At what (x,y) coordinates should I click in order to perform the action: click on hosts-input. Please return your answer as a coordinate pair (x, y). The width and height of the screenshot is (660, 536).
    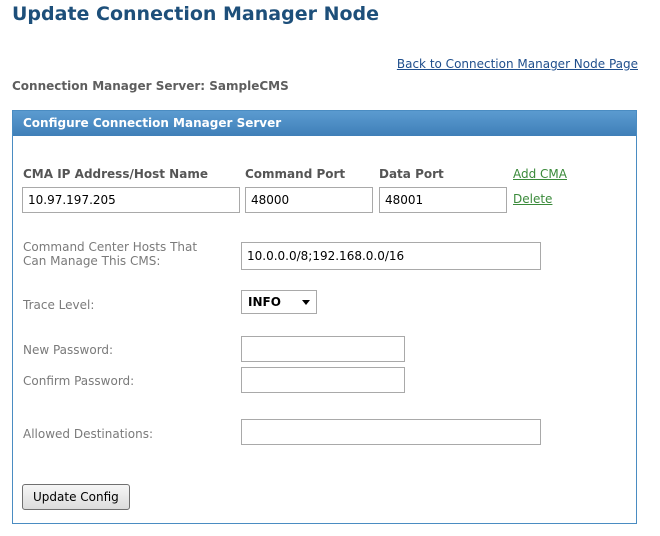
    Looking at the image, I should click on (391, 256).